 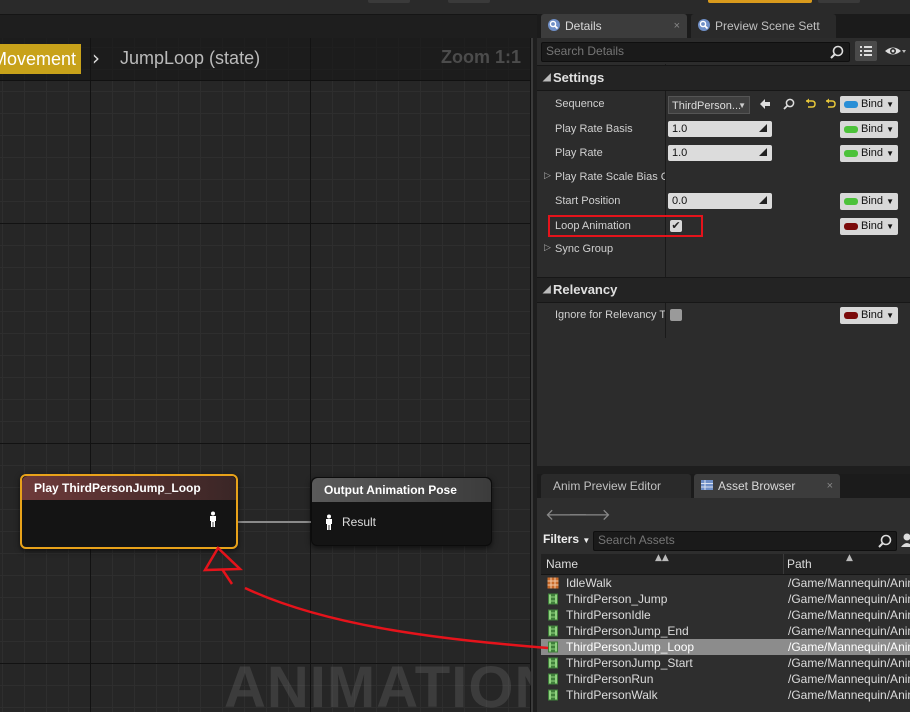 I want to click on output-animation-pose-node: Output Animation Pose, so click(x=401, y=511).